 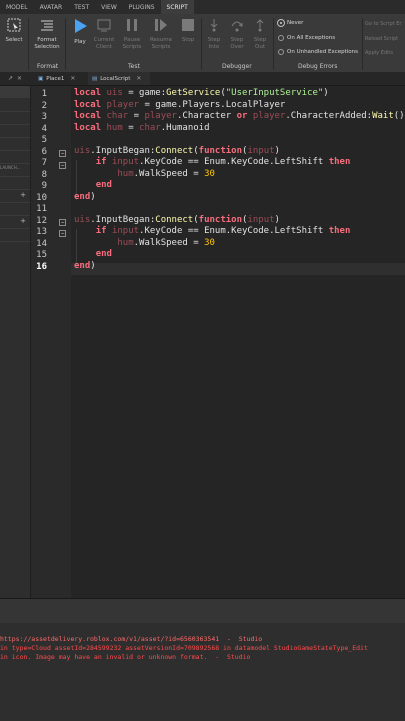 What do you see at coordinates (41, 209) in the screenshot?
I see `line-number: 11` at bounding box center [41, 209].